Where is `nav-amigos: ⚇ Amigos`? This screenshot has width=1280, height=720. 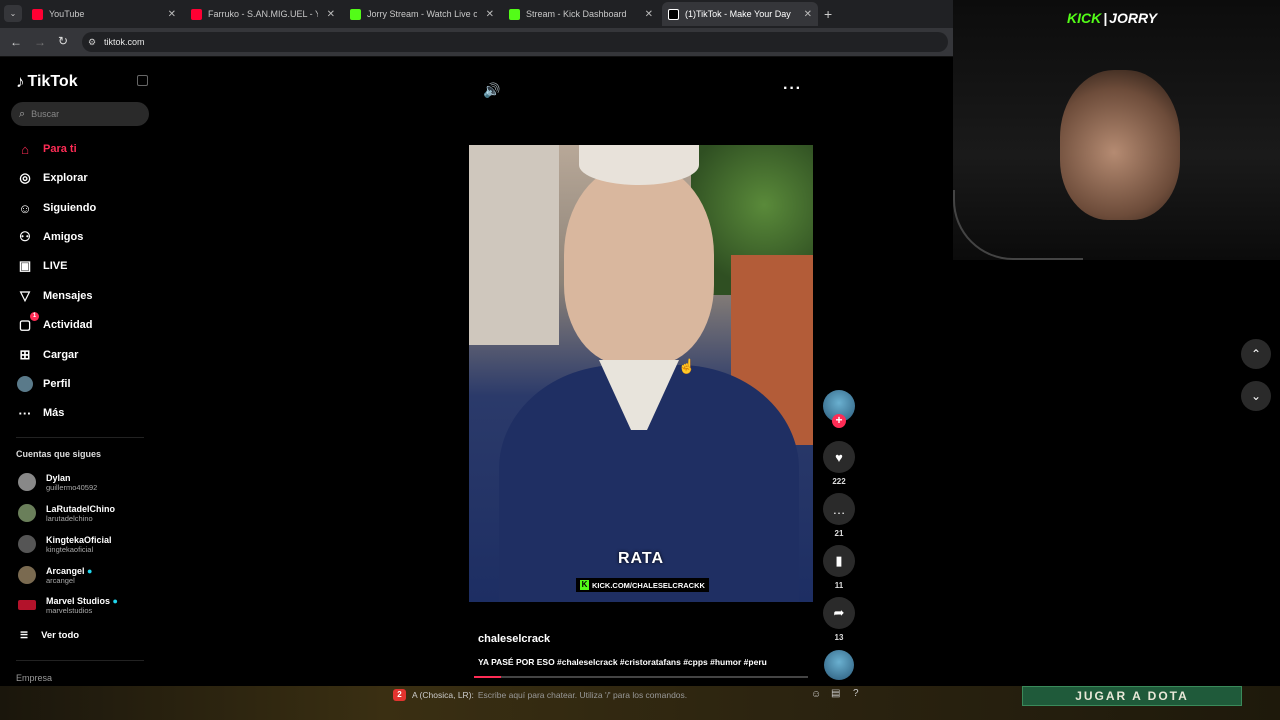 nav-amigos: ⚇ Amigos is located at coordinates (49, 237).